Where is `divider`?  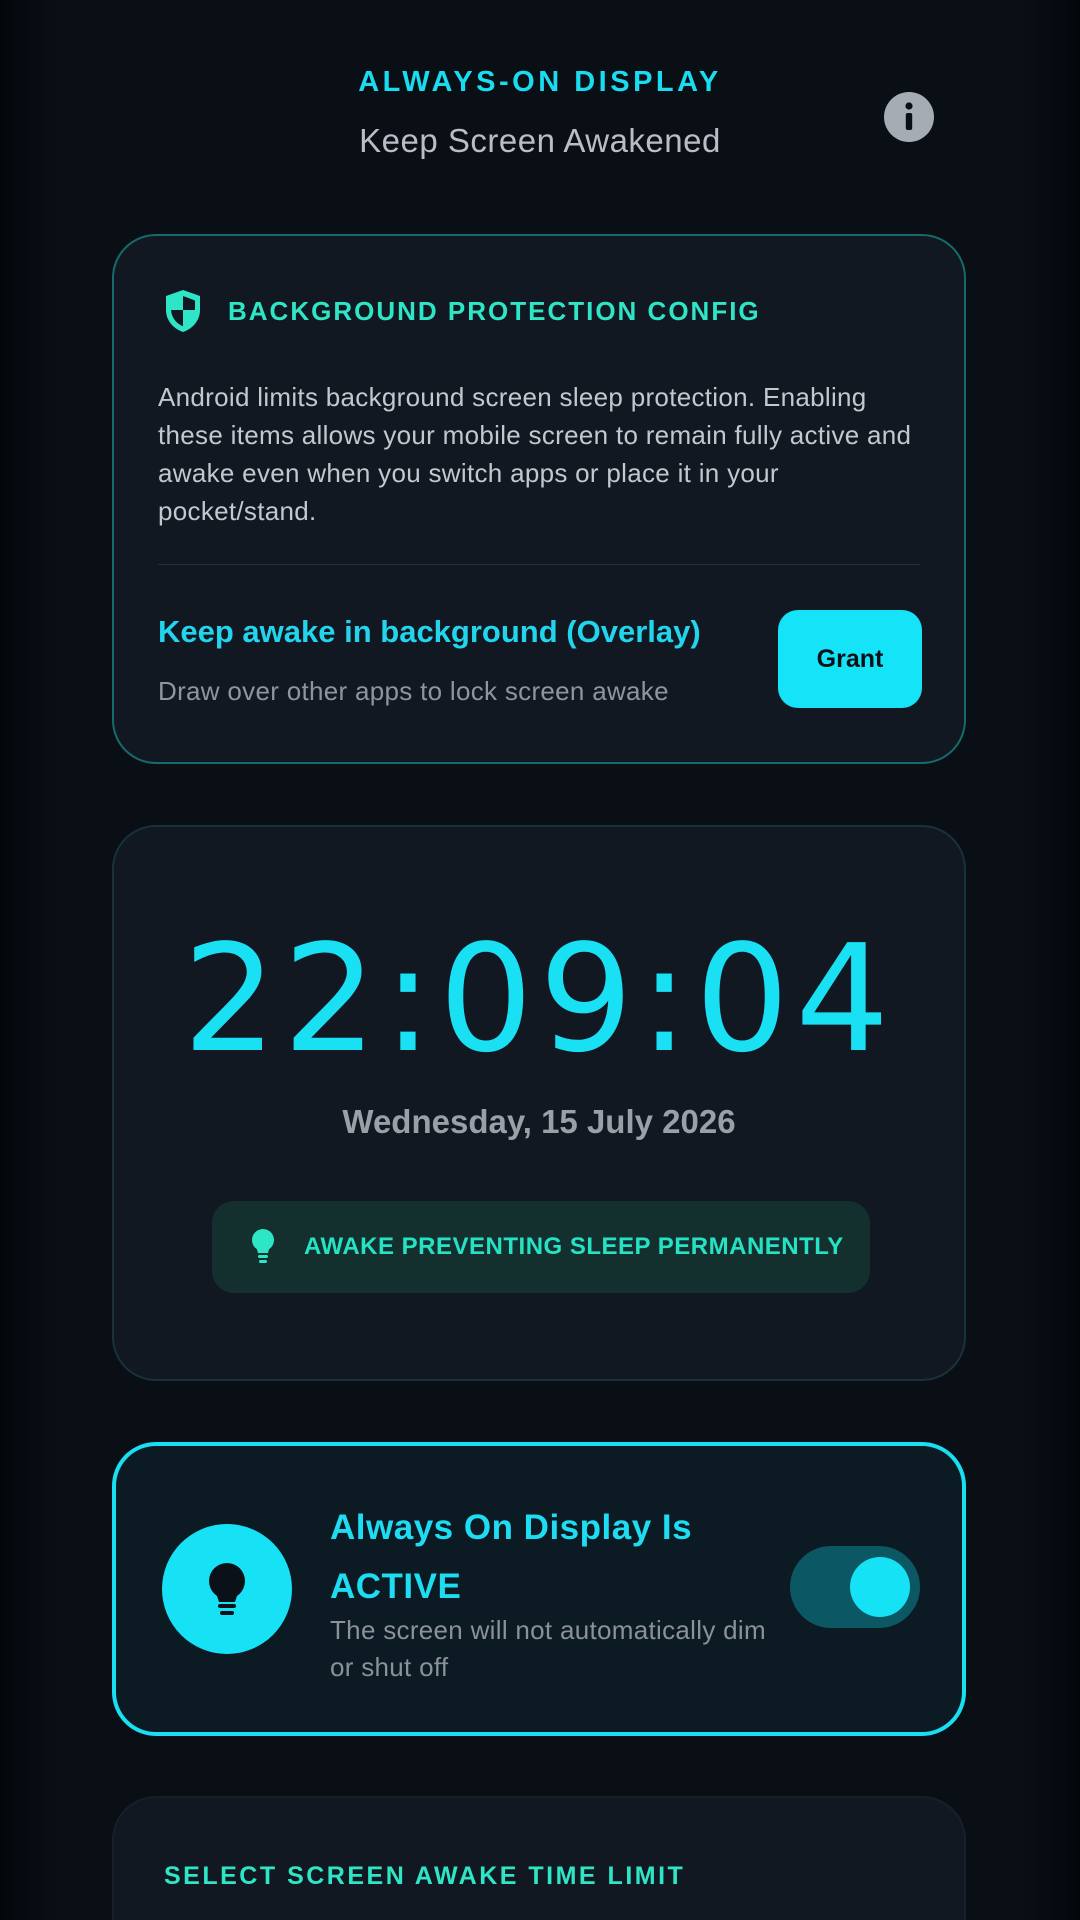 divider is located at coordinates (539, 564).